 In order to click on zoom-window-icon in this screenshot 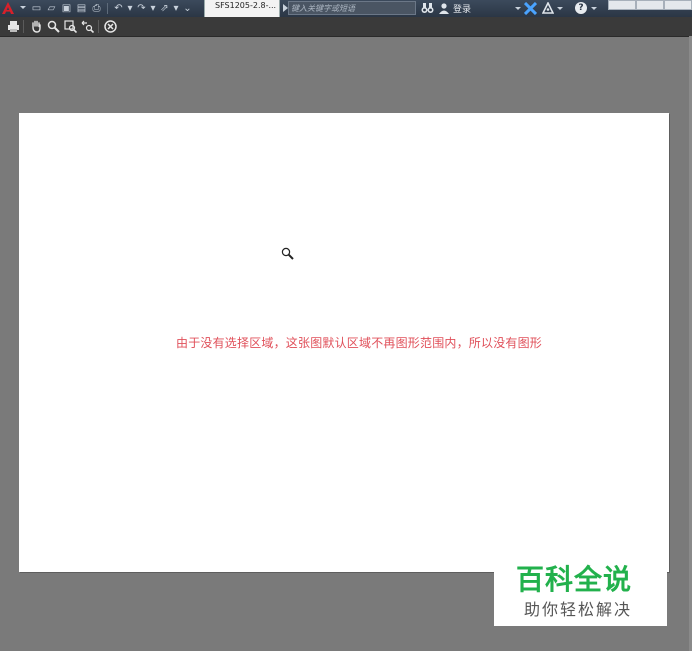, I will do `click(70, 26)`.